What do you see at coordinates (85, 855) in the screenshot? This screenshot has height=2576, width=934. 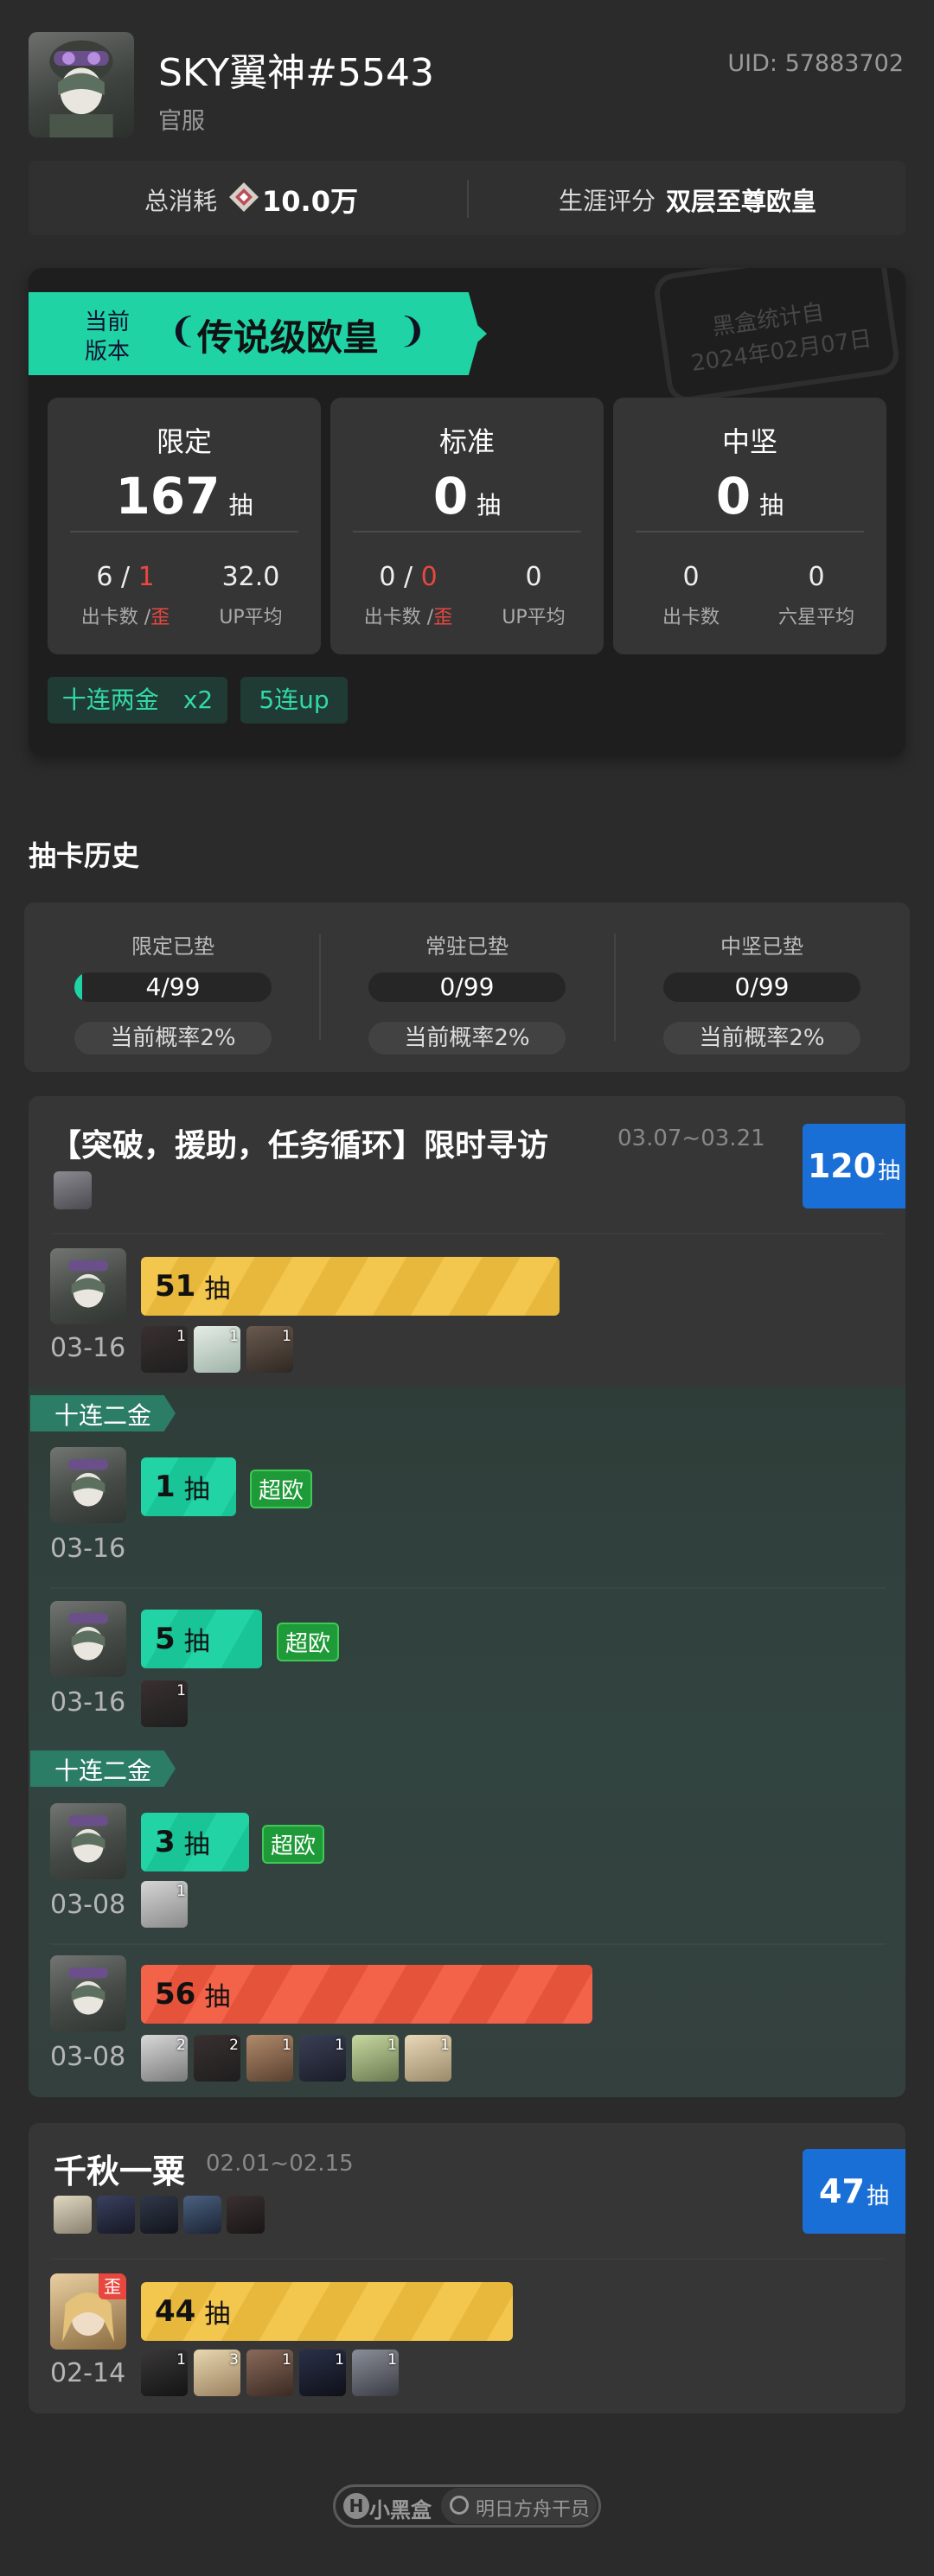 I see `history-title: 抽卡历史` at bounding box center [85, 855].